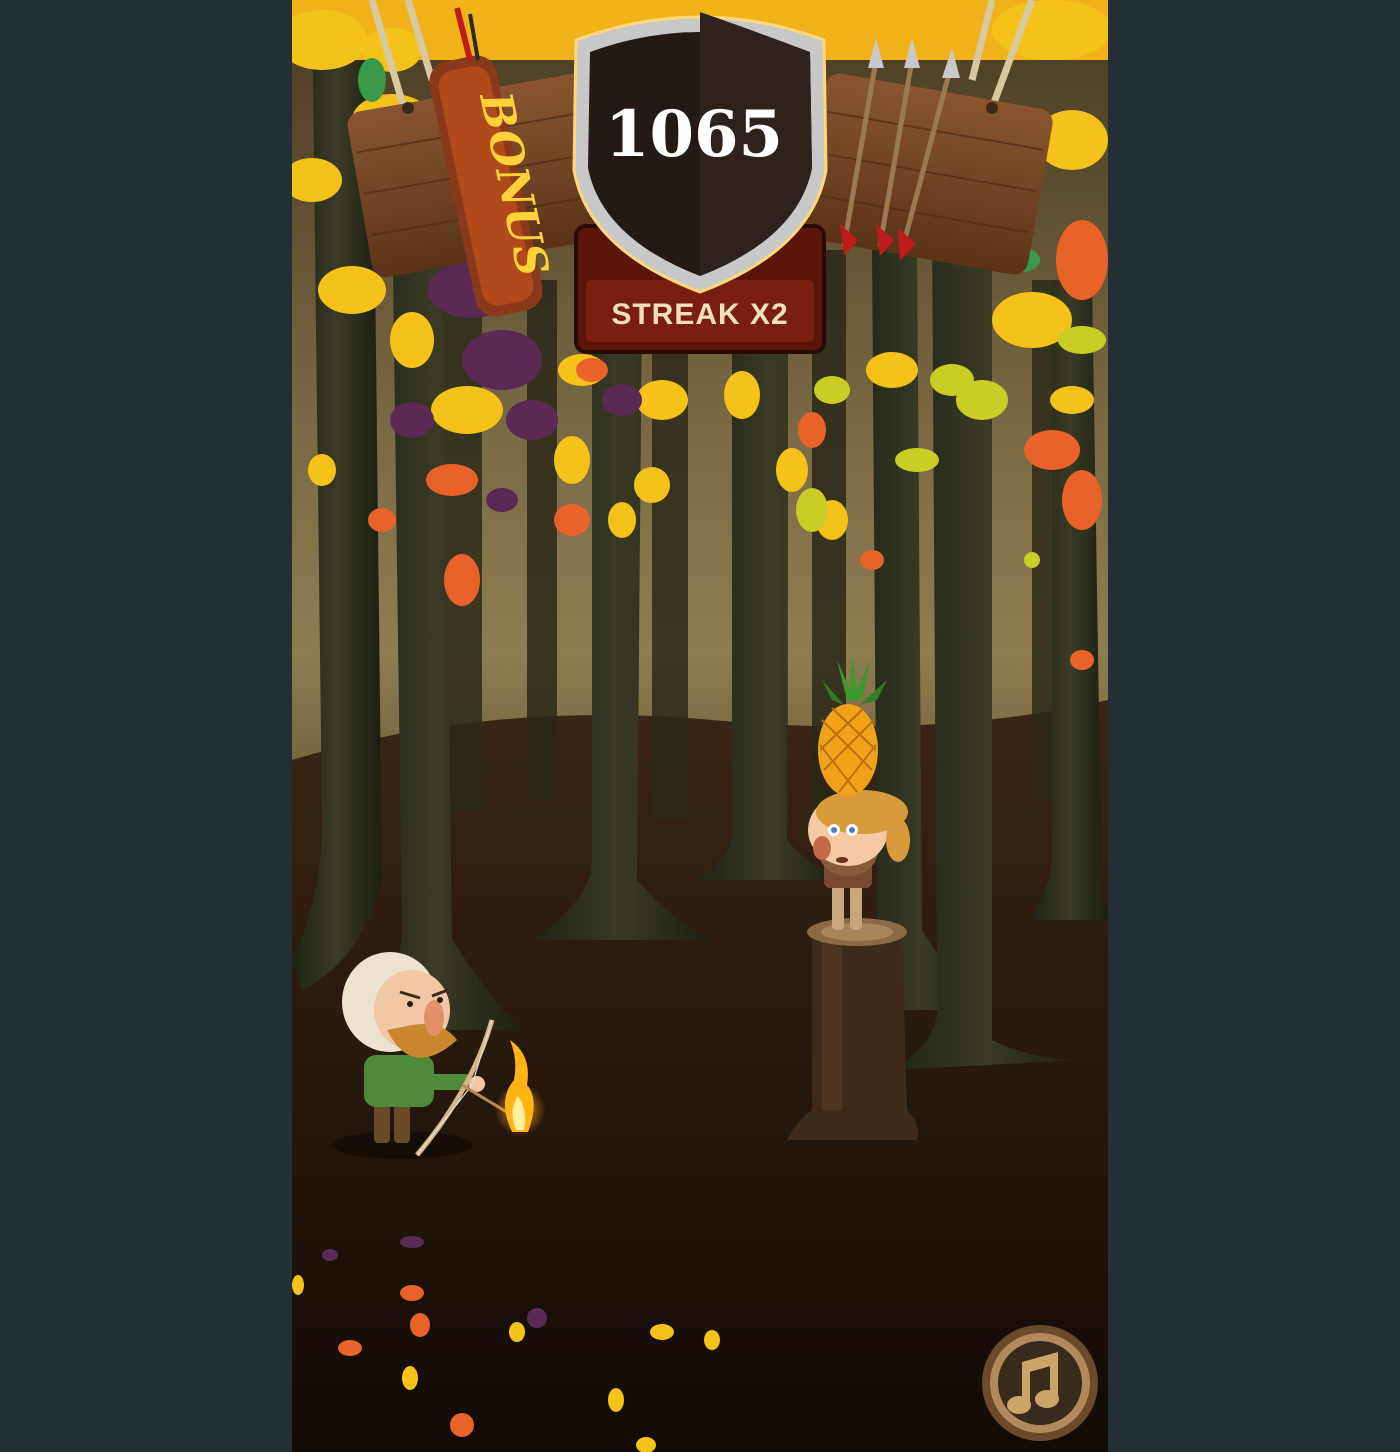 Image resolution: width=1400 pixels, height=1452 pixels. I want to click on score-value: 1065, so click(694, 134).